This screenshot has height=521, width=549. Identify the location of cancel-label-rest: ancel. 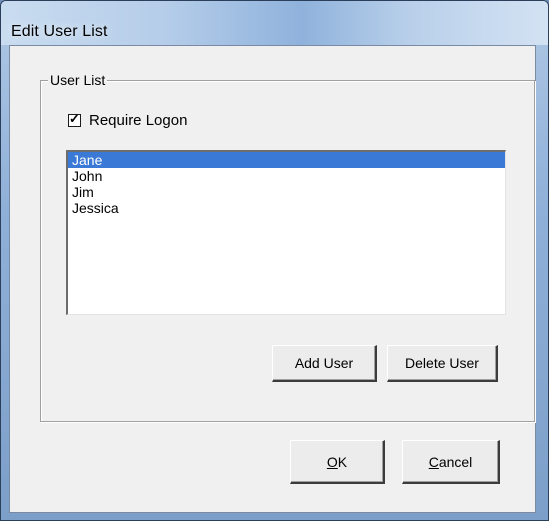
(455, 461).